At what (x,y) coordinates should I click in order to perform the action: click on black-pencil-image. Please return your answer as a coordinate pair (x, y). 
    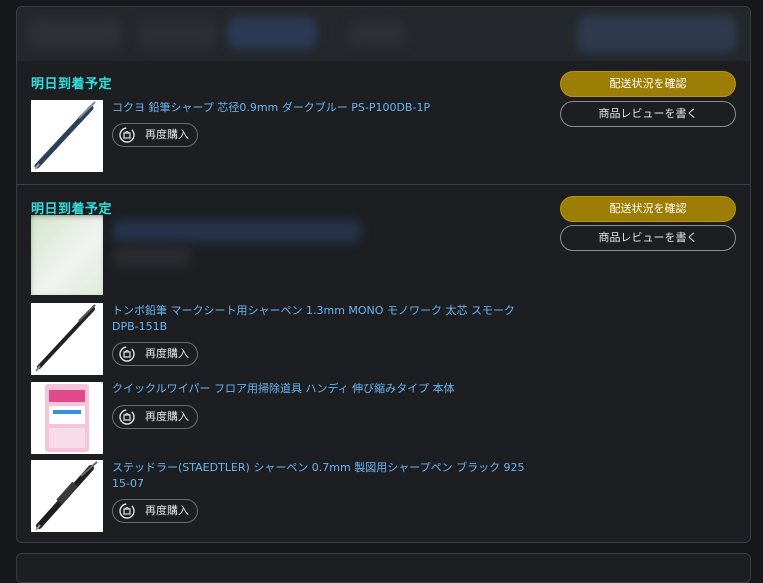
    Looking at the image, I should click on (67, 339).